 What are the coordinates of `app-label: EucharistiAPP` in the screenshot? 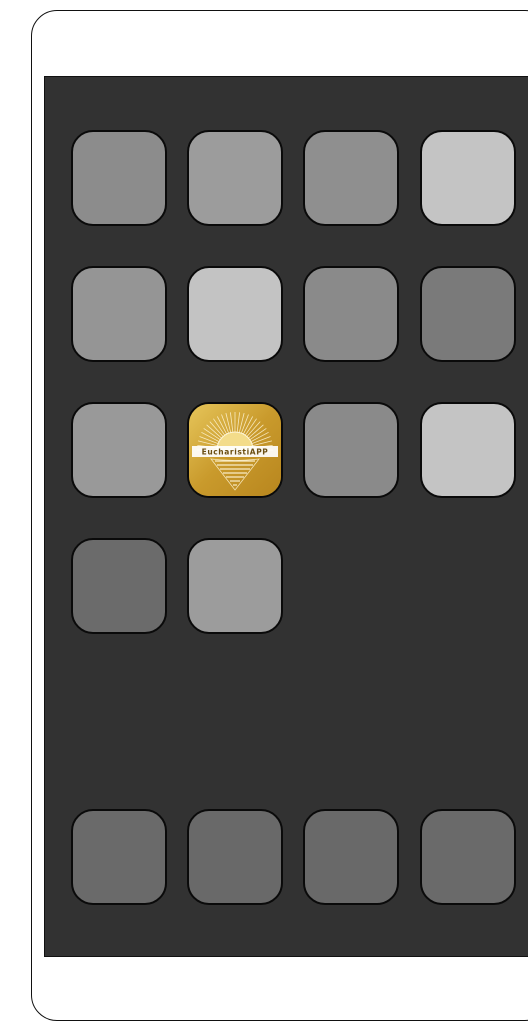 It's located at (235, 452).